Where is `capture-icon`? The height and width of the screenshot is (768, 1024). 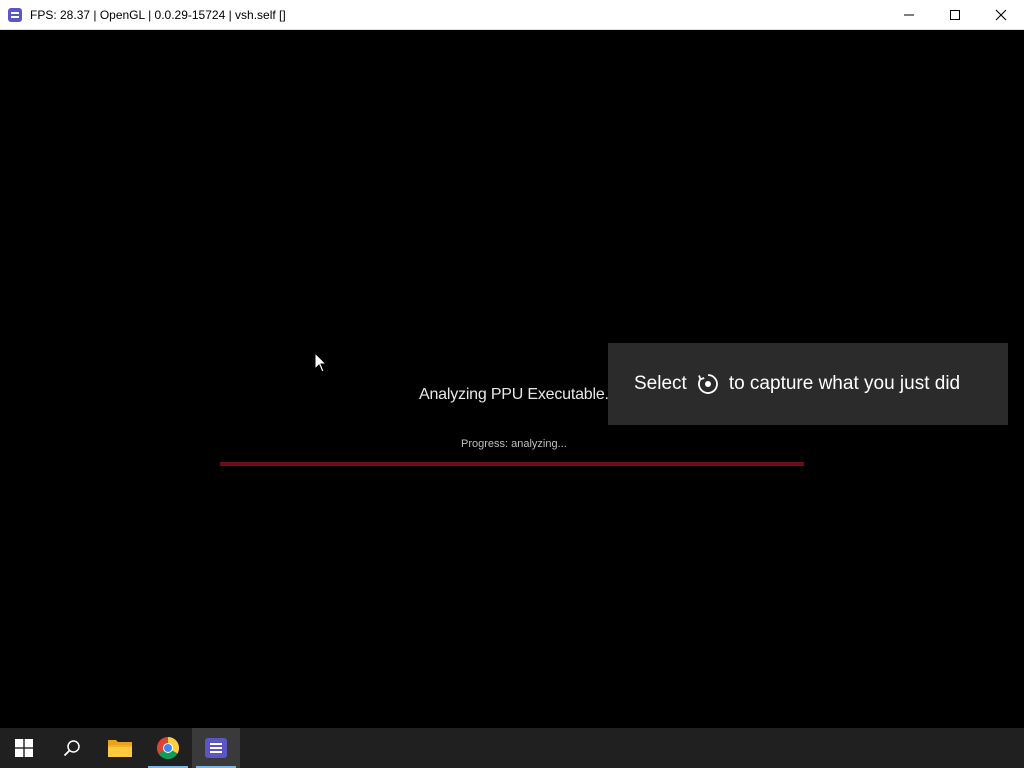
capture-icon is located at coordinates (707, 384).